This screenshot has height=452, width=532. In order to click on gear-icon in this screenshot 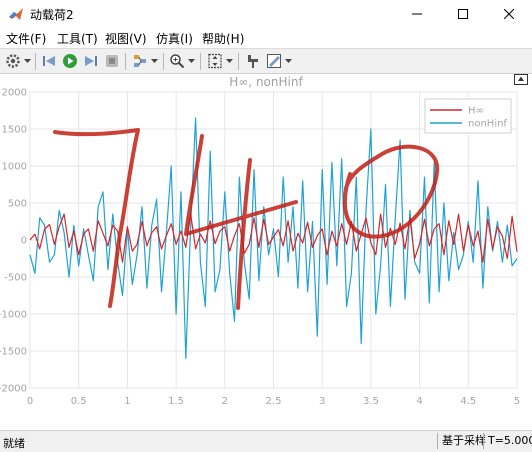, I will do `click(13, 61)`.